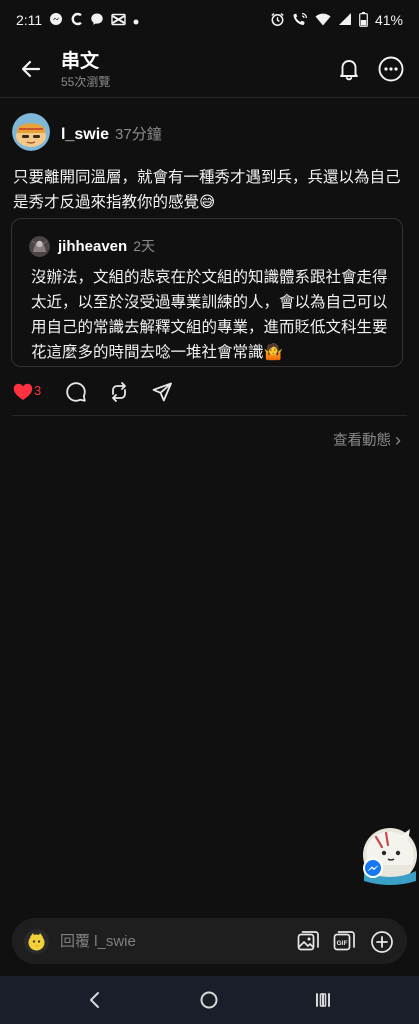 This screenshot has height=1024, width=419. I want to click on wifi-icon, so click(323, 20).